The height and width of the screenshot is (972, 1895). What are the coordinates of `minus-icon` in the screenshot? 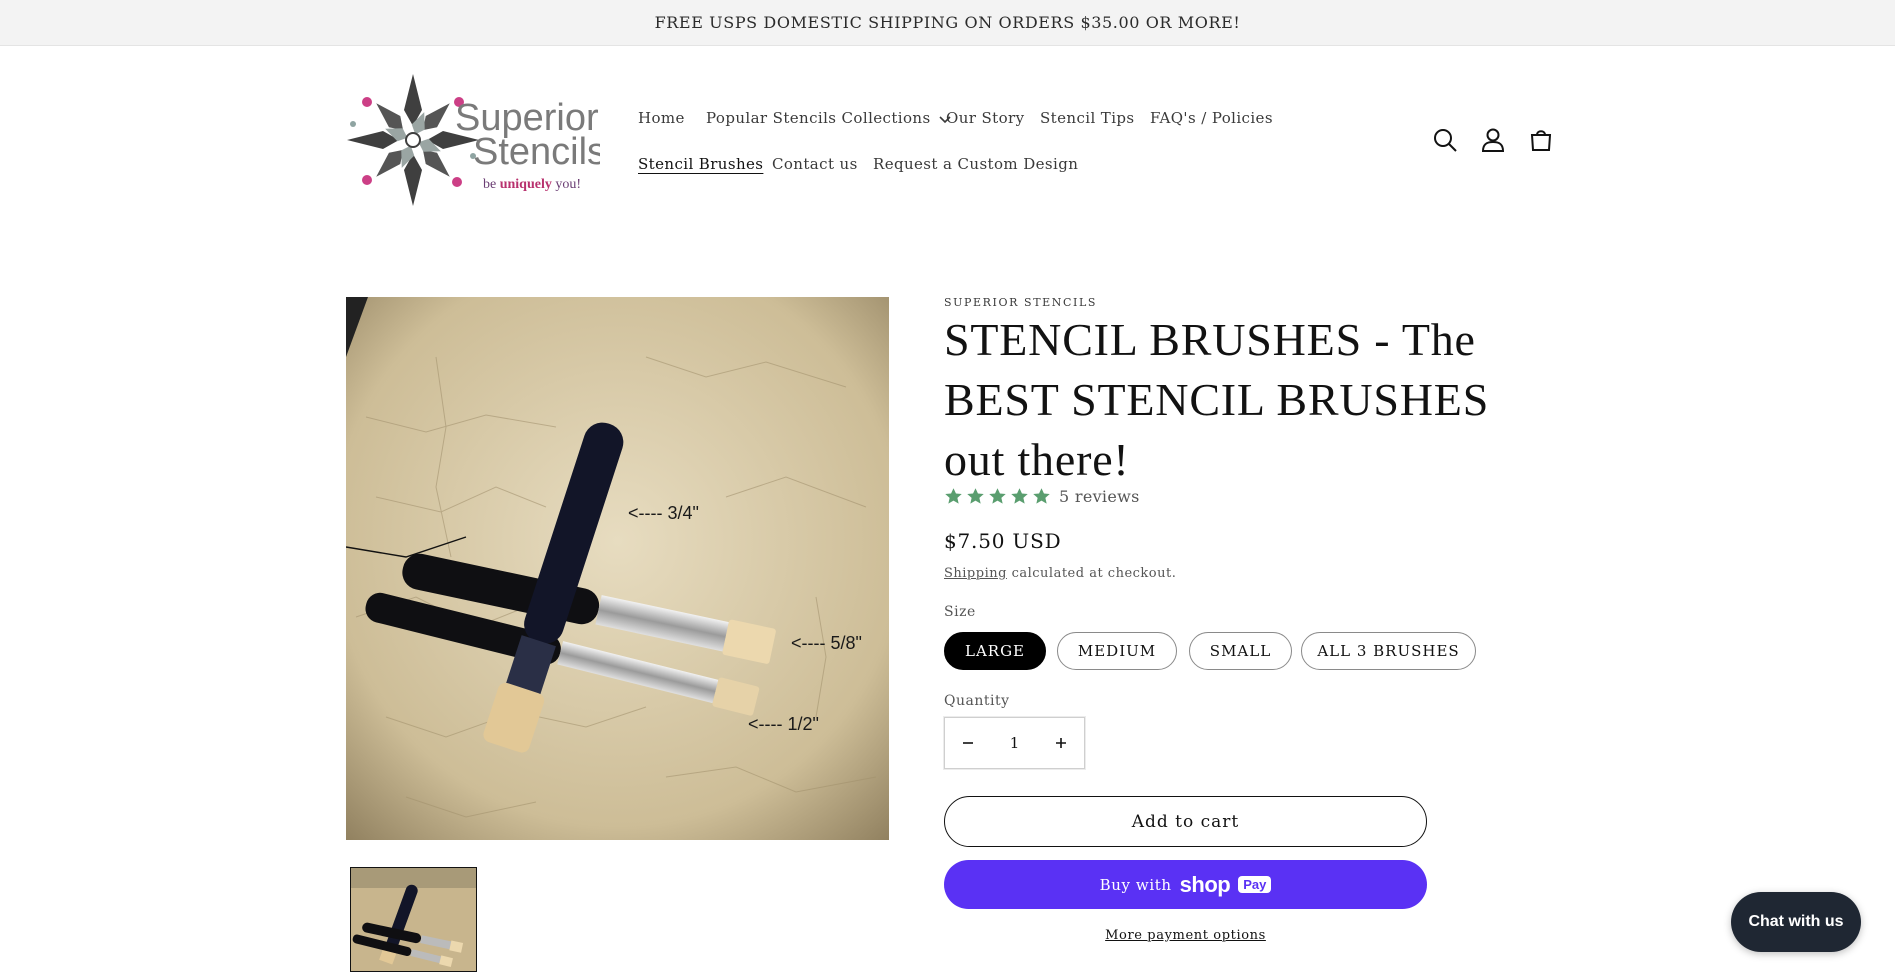 It's located at (968, 743).